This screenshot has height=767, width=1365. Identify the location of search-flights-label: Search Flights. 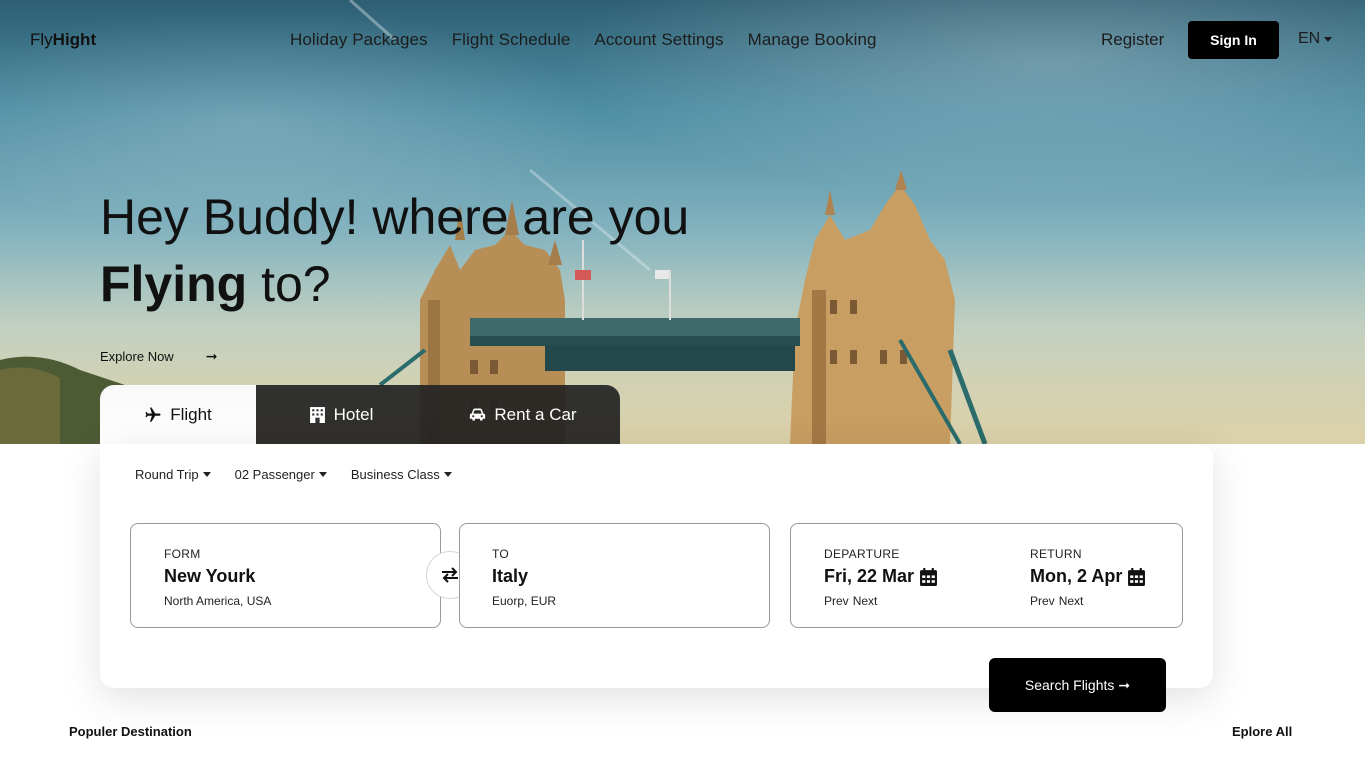
(1069, 685).